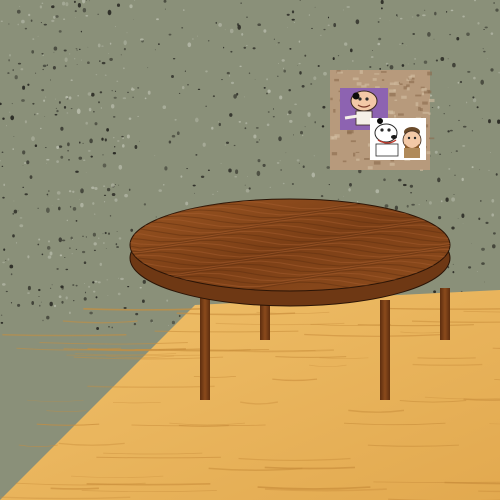 The width and height of the screenshot is (500, 500). What do you see at coordinates (205, 349) in the screenshot?
I see `table-leg-front-left` at bounding box center [205, 349].